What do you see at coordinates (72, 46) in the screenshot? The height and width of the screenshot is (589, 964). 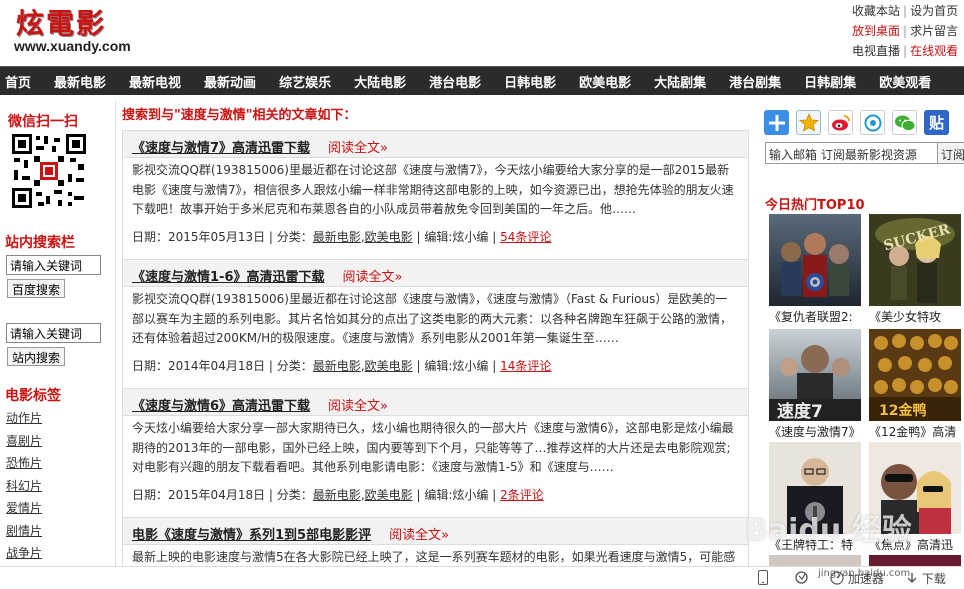 I see `logo-url: www.xuandy.com` at bounding box center [72, 46].